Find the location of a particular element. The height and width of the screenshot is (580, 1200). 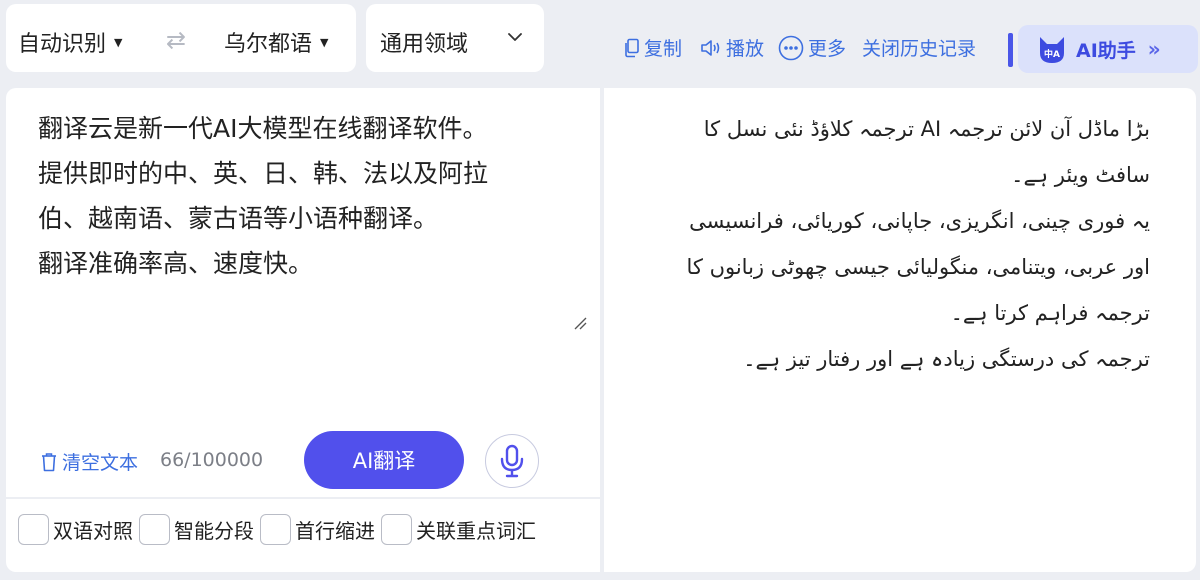

copy-label: 复制 is located at coordinates (663, 49).